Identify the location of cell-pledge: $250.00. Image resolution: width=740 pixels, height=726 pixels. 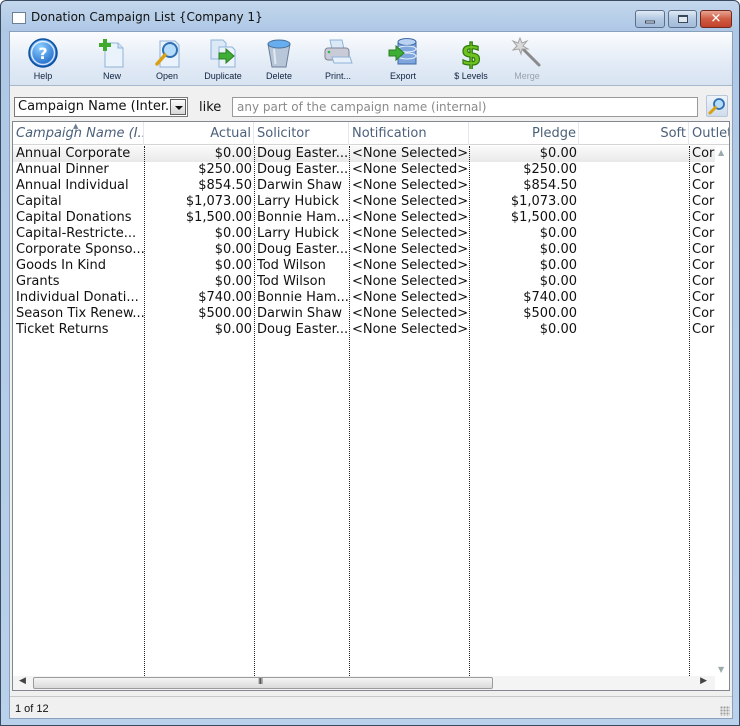
(550, 169).